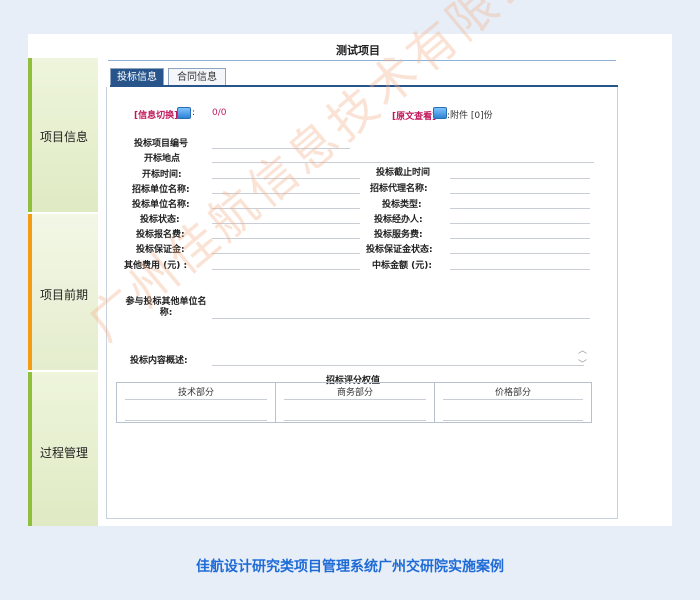 Image resolution: width=700 pixels, height=600 pixels. I want to click on label-bid-deadline: 投标截止时间, so click(403, 173).